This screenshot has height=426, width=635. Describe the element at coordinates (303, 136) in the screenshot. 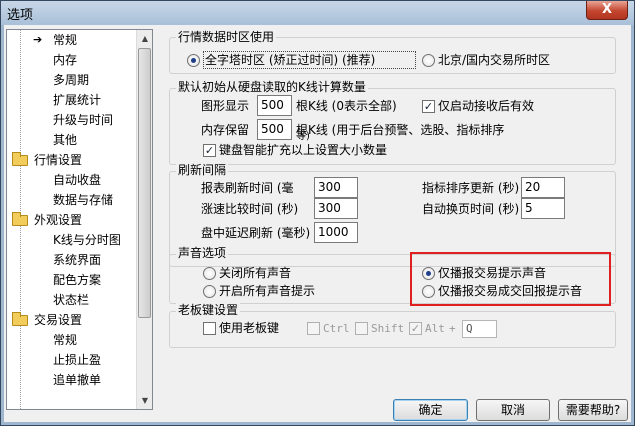

I see `memory-keep-suffix-overflow: 等)` at that location.